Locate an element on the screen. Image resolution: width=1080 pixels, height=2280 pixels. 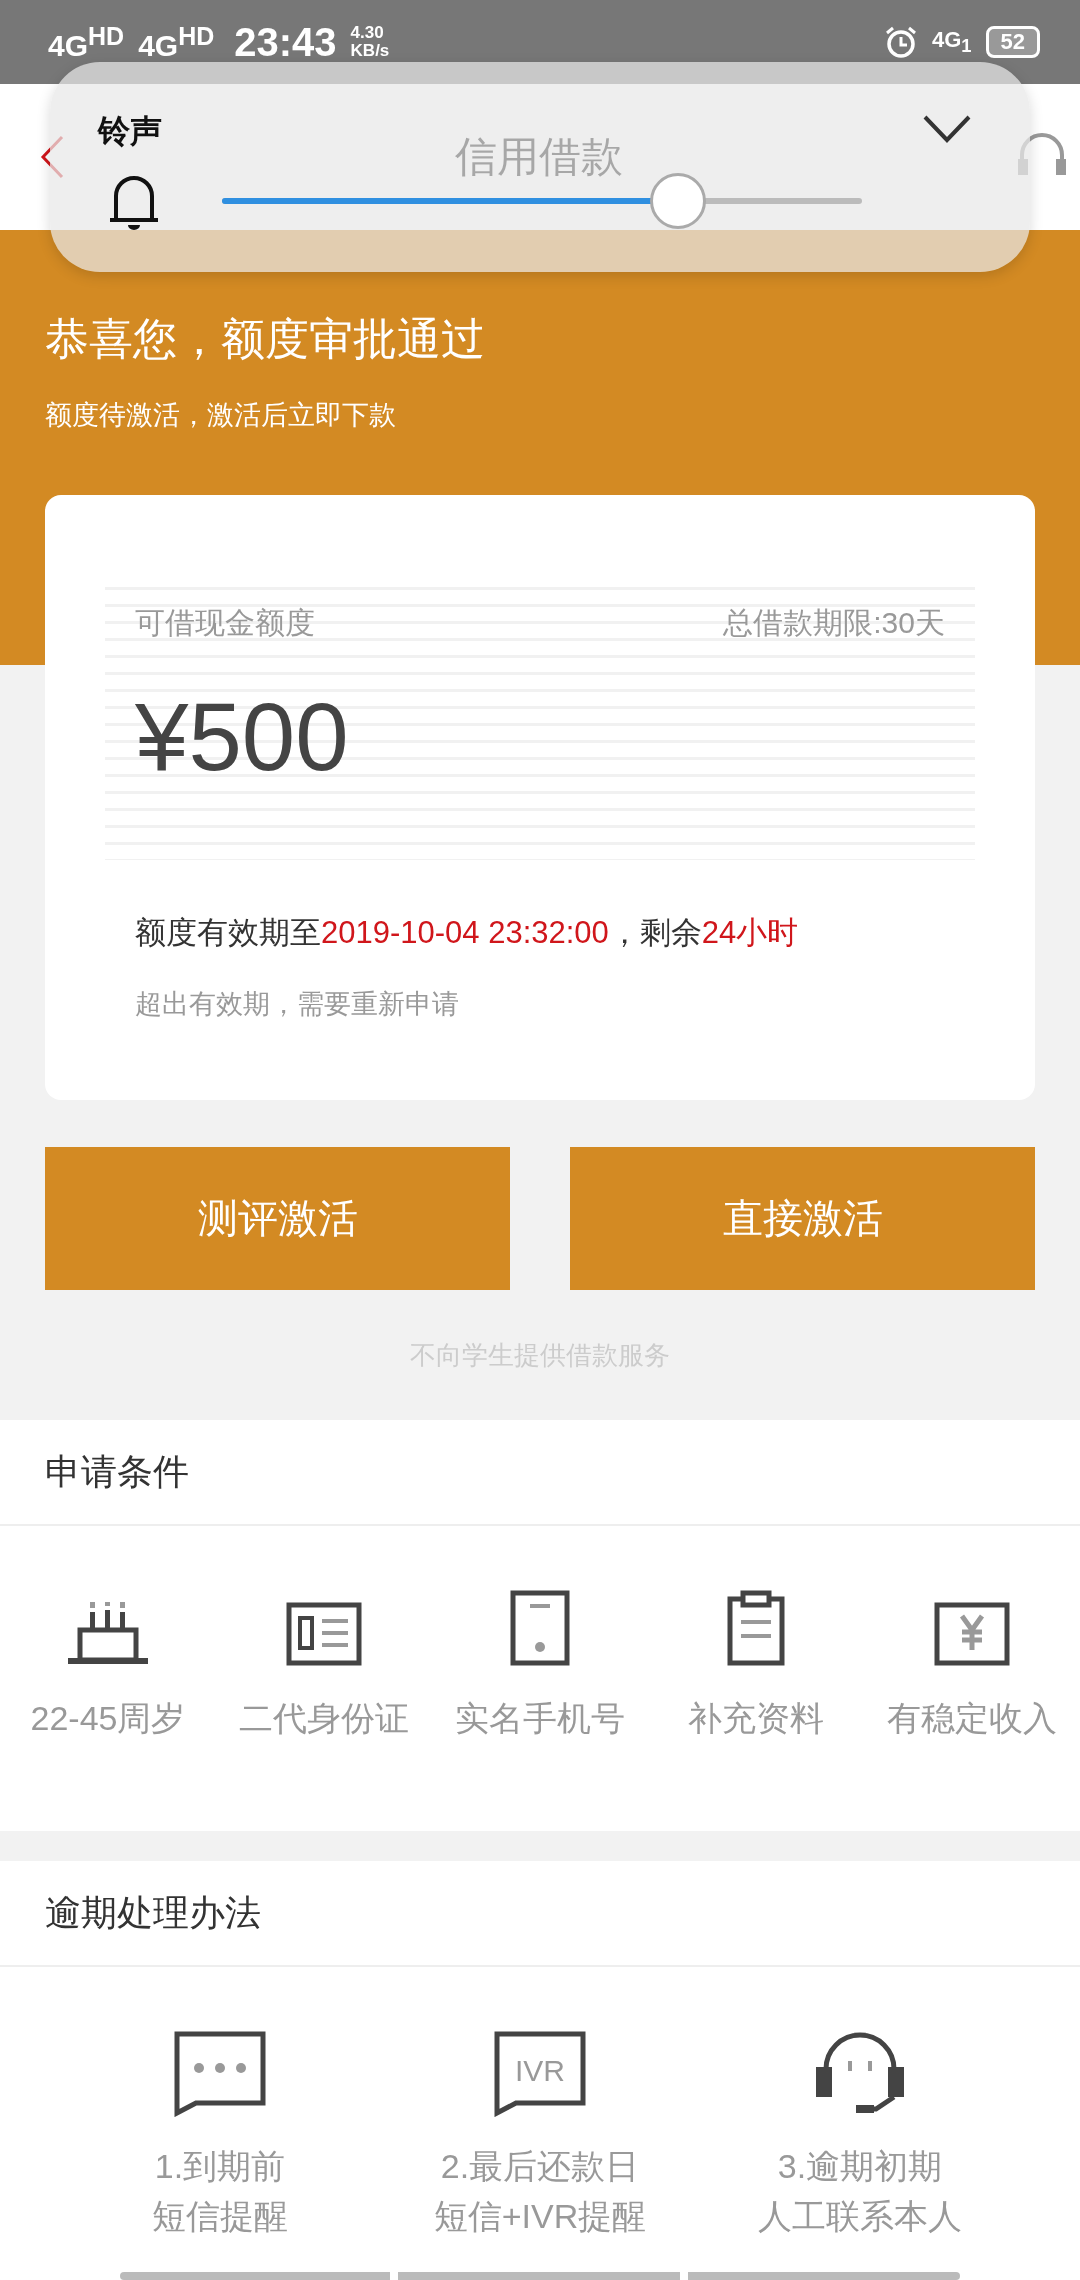
condition-label: 实名手机号 is located at coordinates (540, 1718).